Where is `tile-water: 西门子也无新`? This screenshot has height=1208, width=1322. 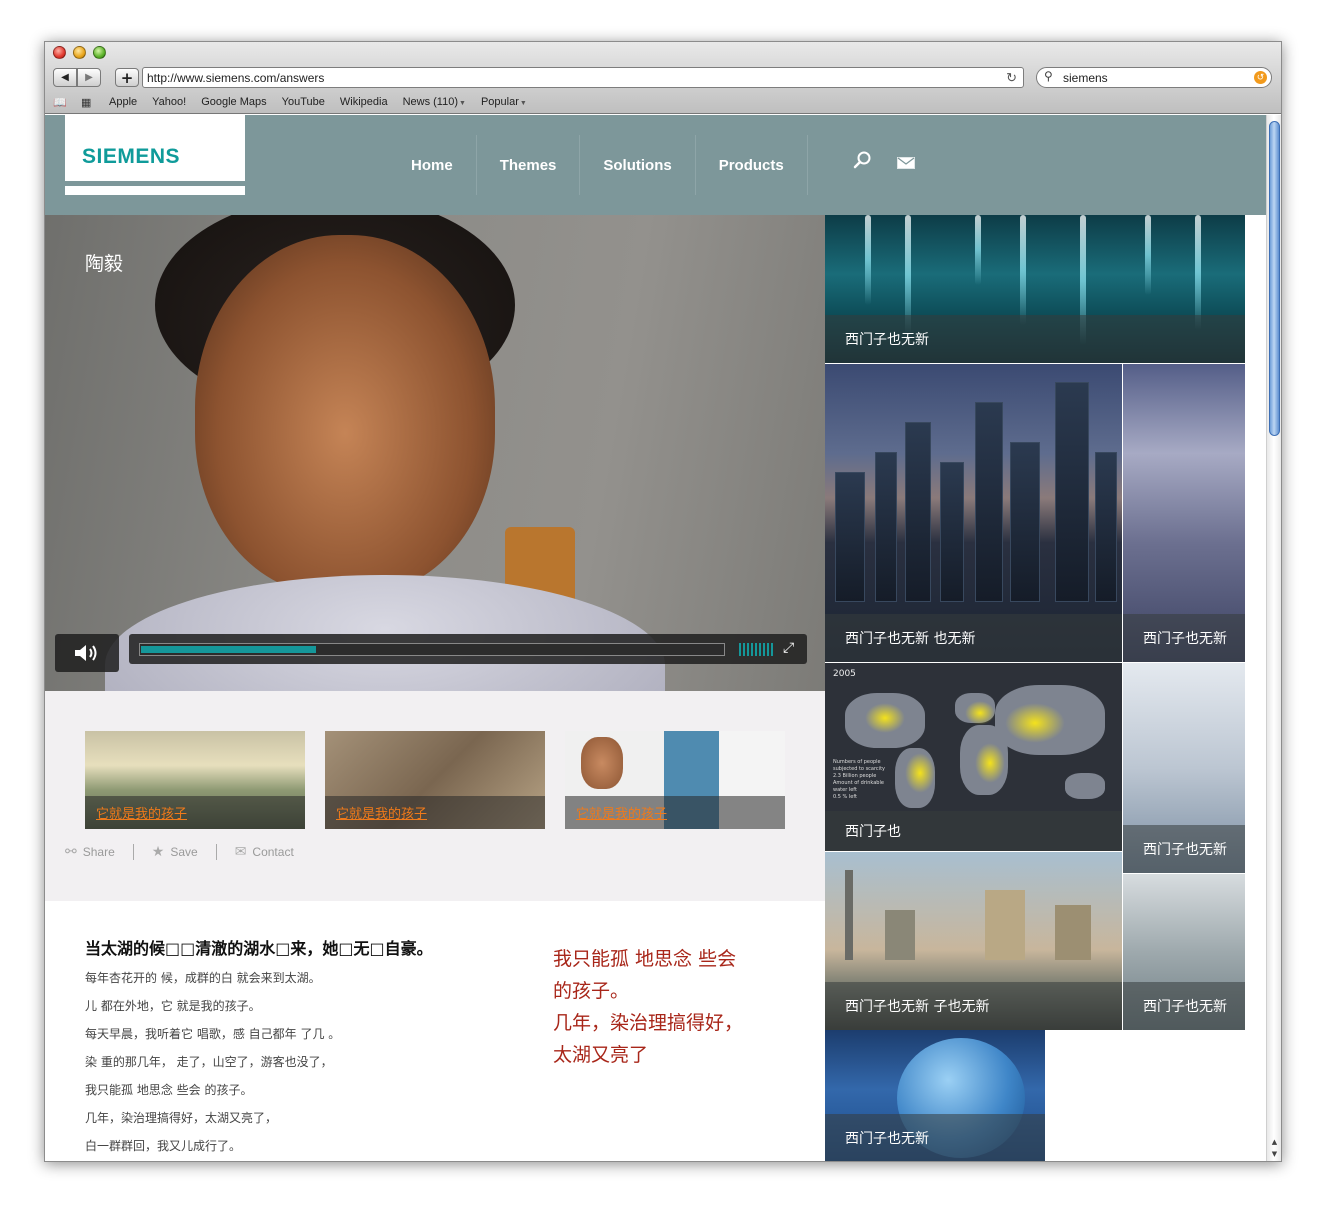 tile-water: 西门子也无新 is located at coordinates (1035, 289).